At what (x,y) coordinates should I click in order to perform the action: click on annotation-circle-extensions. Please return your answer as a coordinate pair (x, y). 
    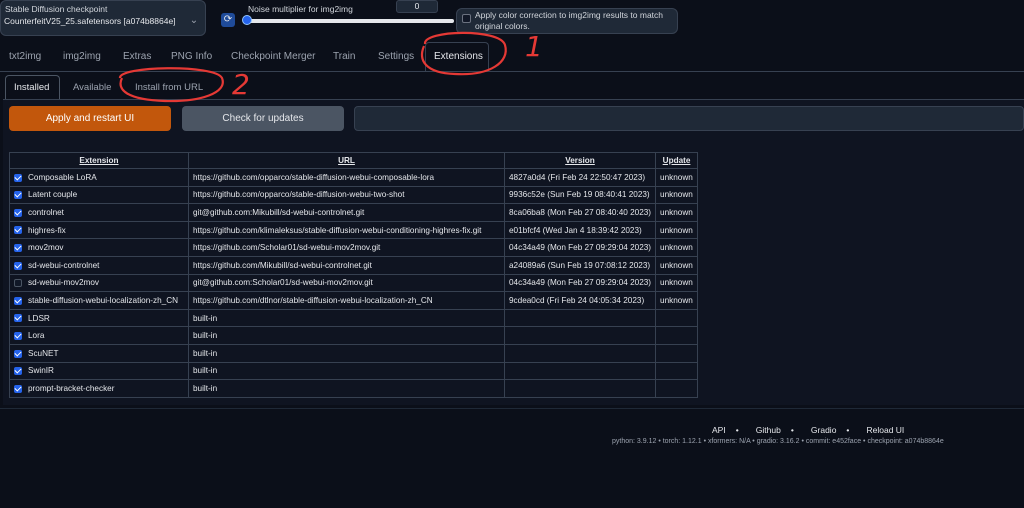
    Looking at the image, I should click on (463, 53).